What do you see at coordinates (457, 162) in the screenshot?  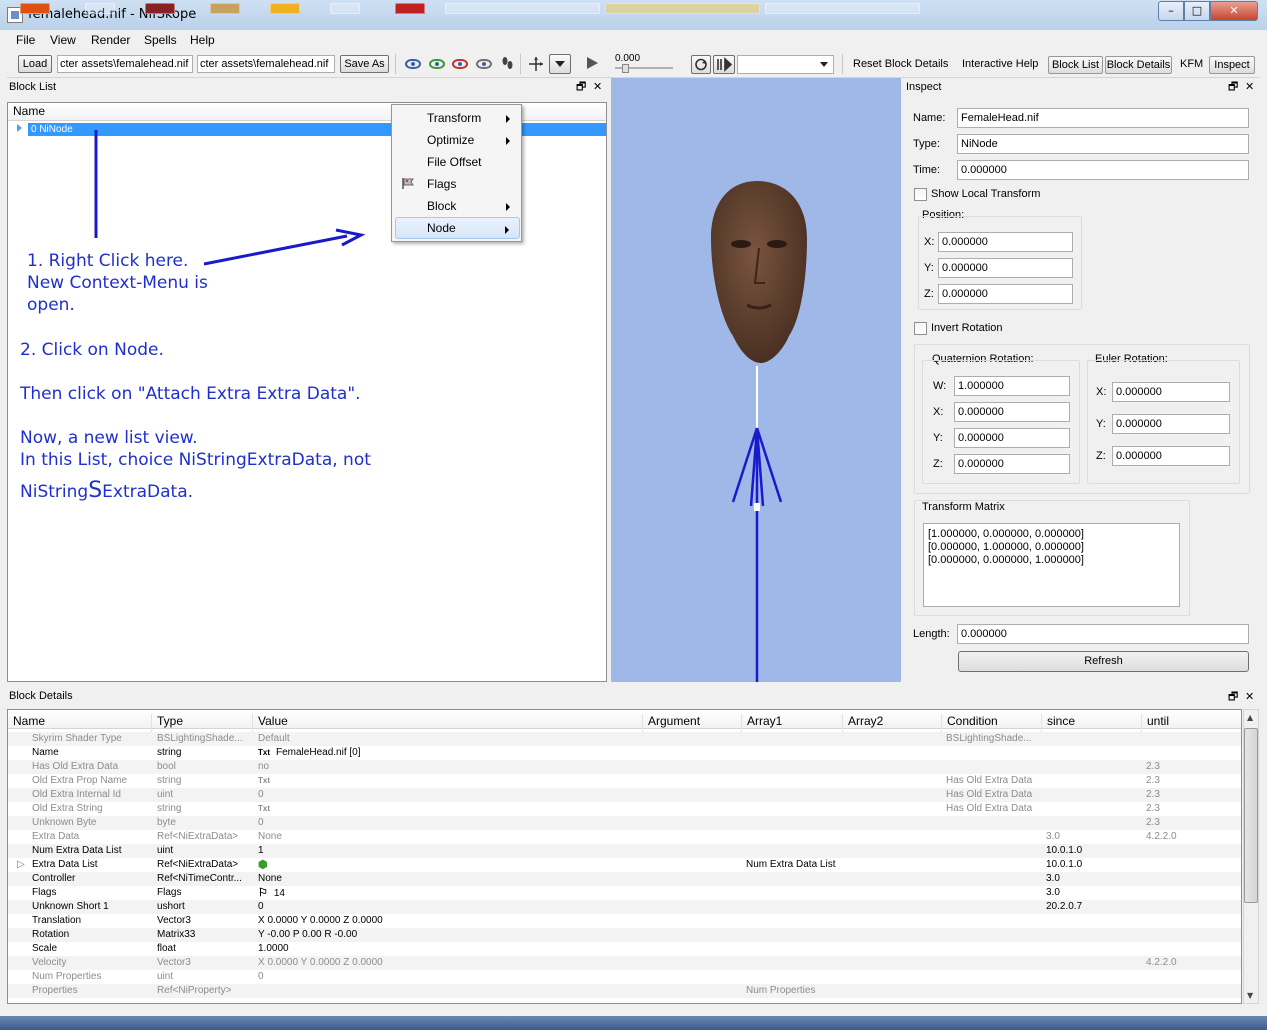 I see `context-item-file-offset: File Offset` at bounding box center [457, 162].